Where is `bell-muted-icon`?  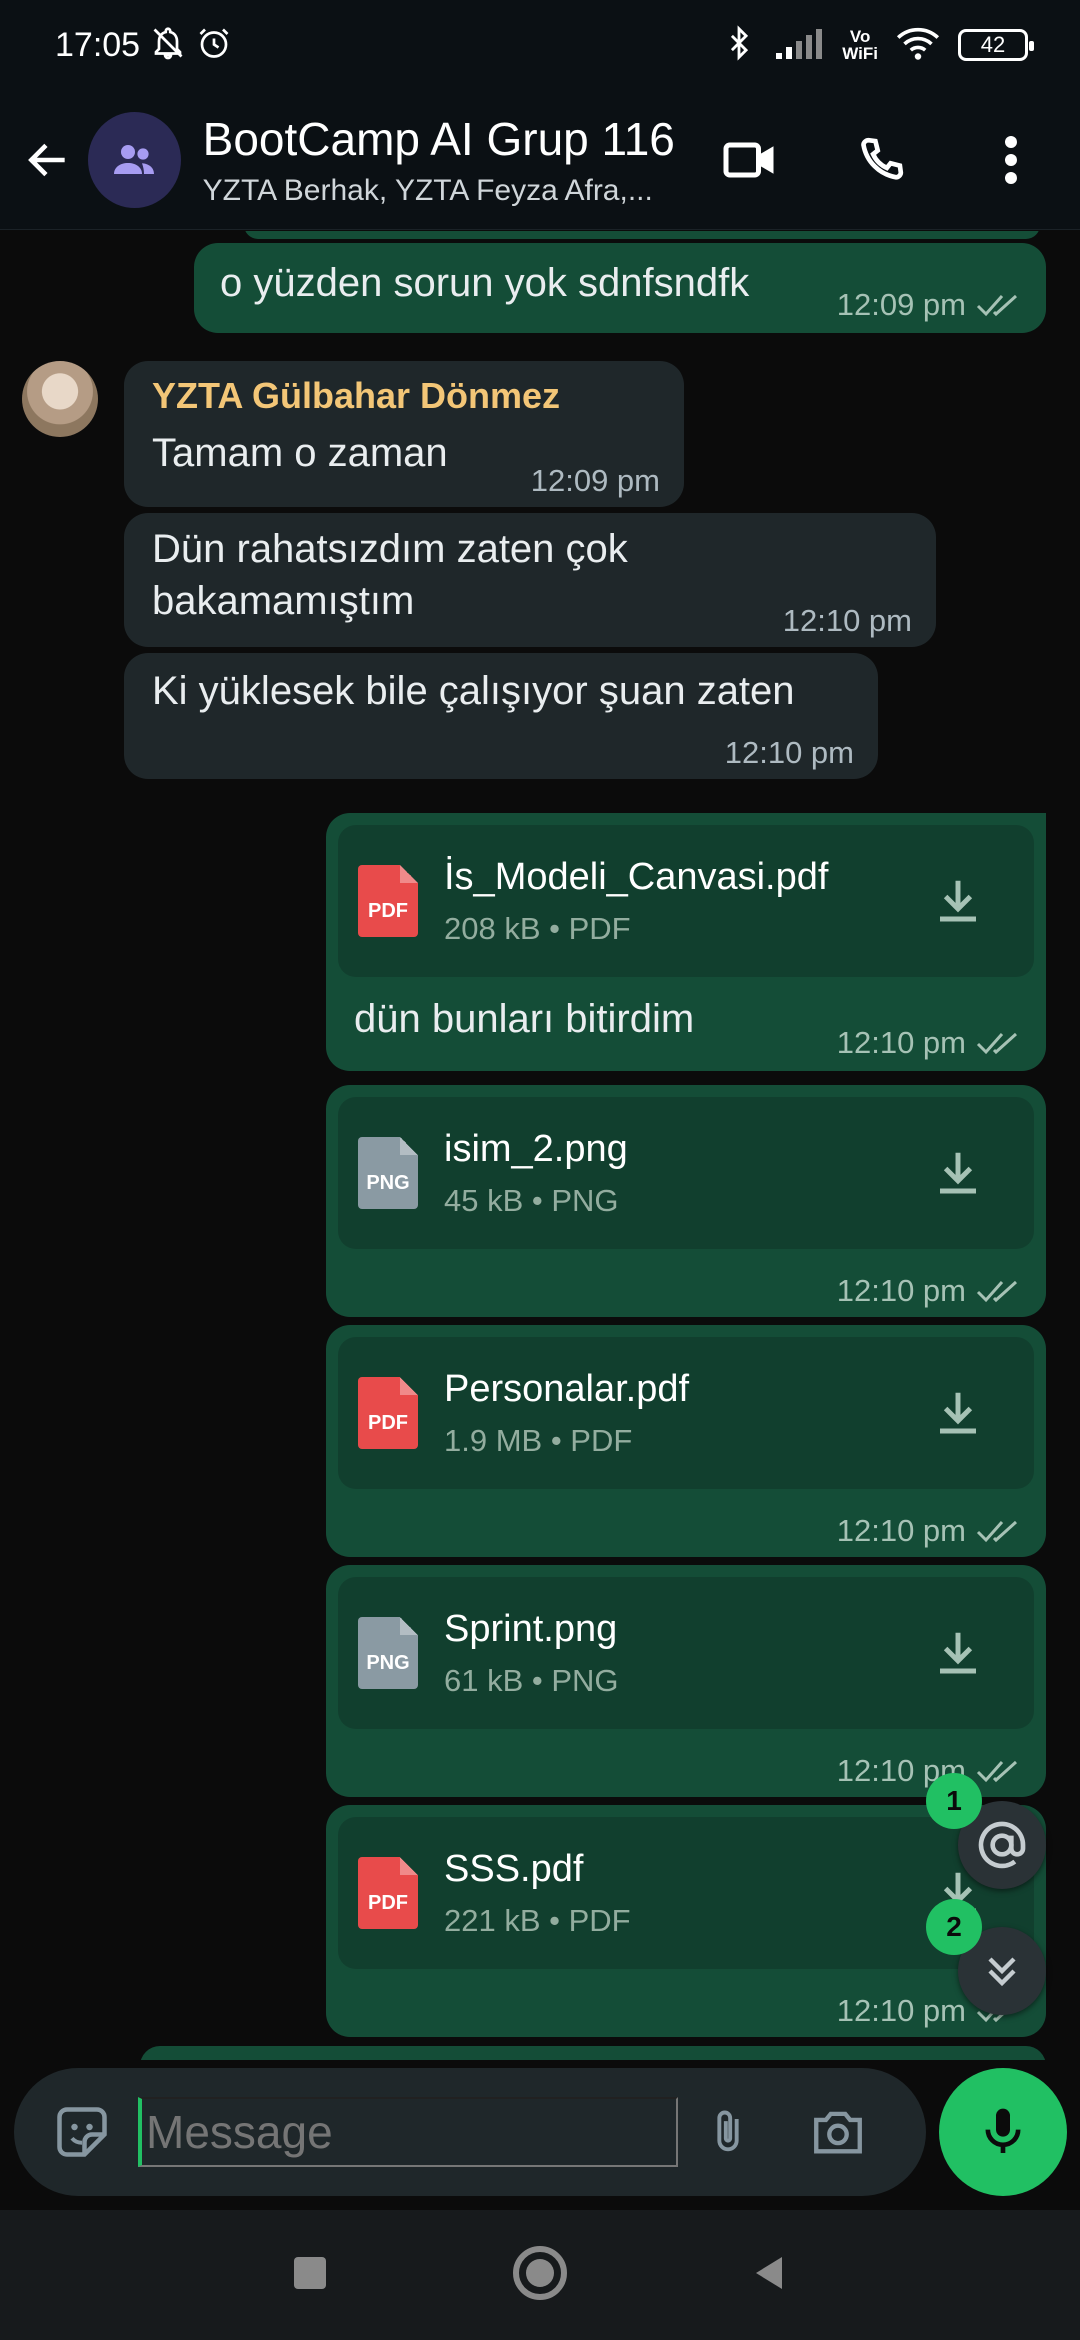
bell-muted-icon is located at coordinates (168, 45).